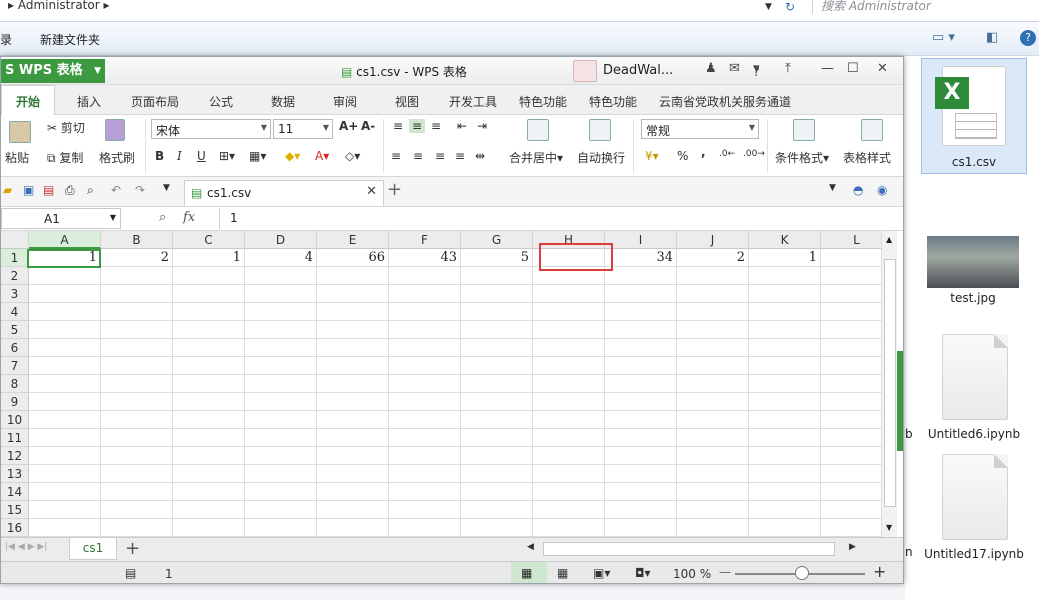  Describe the element at coordinates (569, 528) in the screenshot. I see `cell-h16` at that location.